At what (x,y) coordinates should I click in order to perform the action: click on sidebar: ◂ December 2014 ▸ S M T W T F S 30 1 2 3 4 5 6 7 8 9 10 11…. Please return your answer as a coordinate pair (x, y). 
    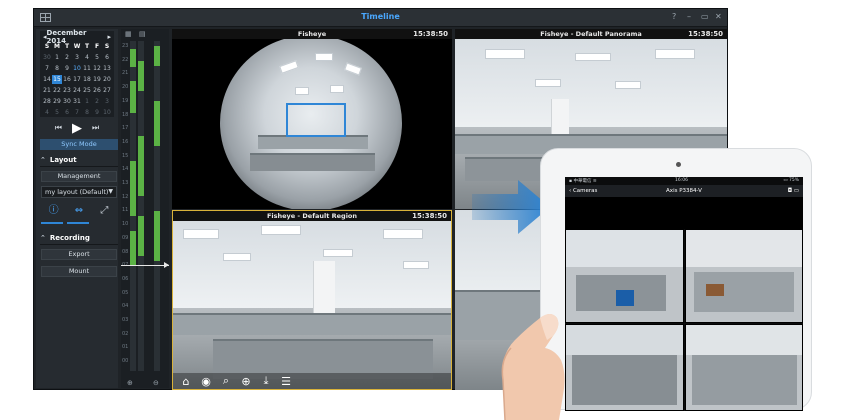
    Looking at the image, I should click on (77, 208).